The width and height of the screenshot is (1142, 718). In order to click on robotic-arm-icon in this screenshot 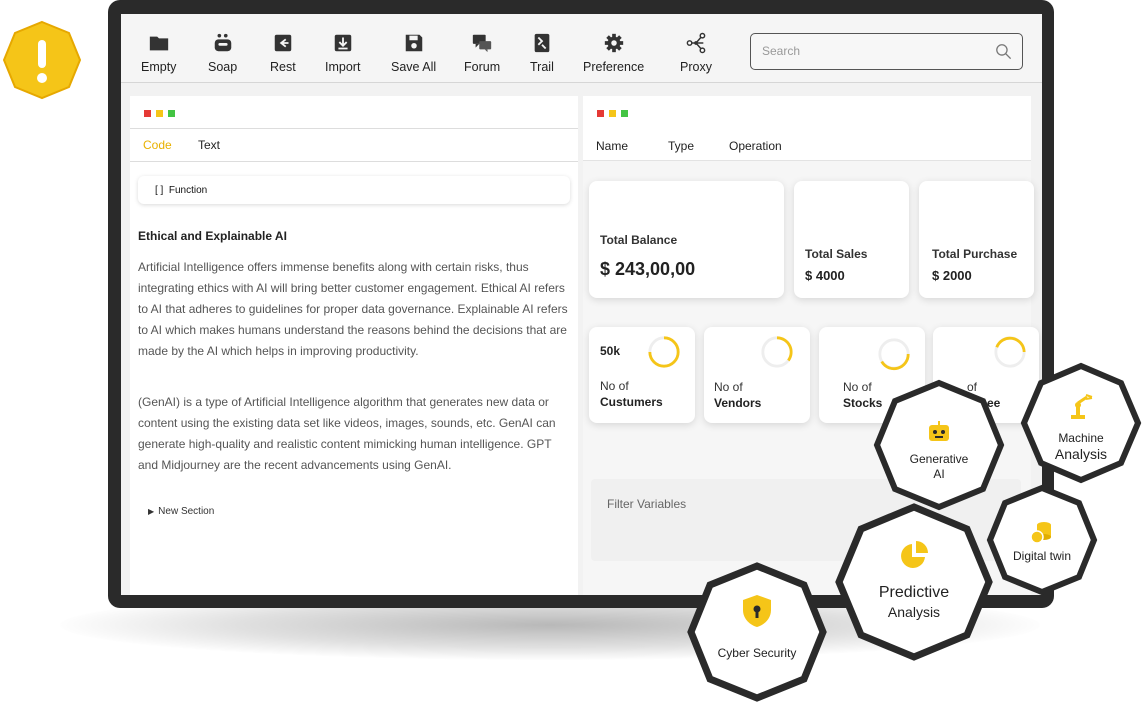, I will do `click(1082, 406)`.